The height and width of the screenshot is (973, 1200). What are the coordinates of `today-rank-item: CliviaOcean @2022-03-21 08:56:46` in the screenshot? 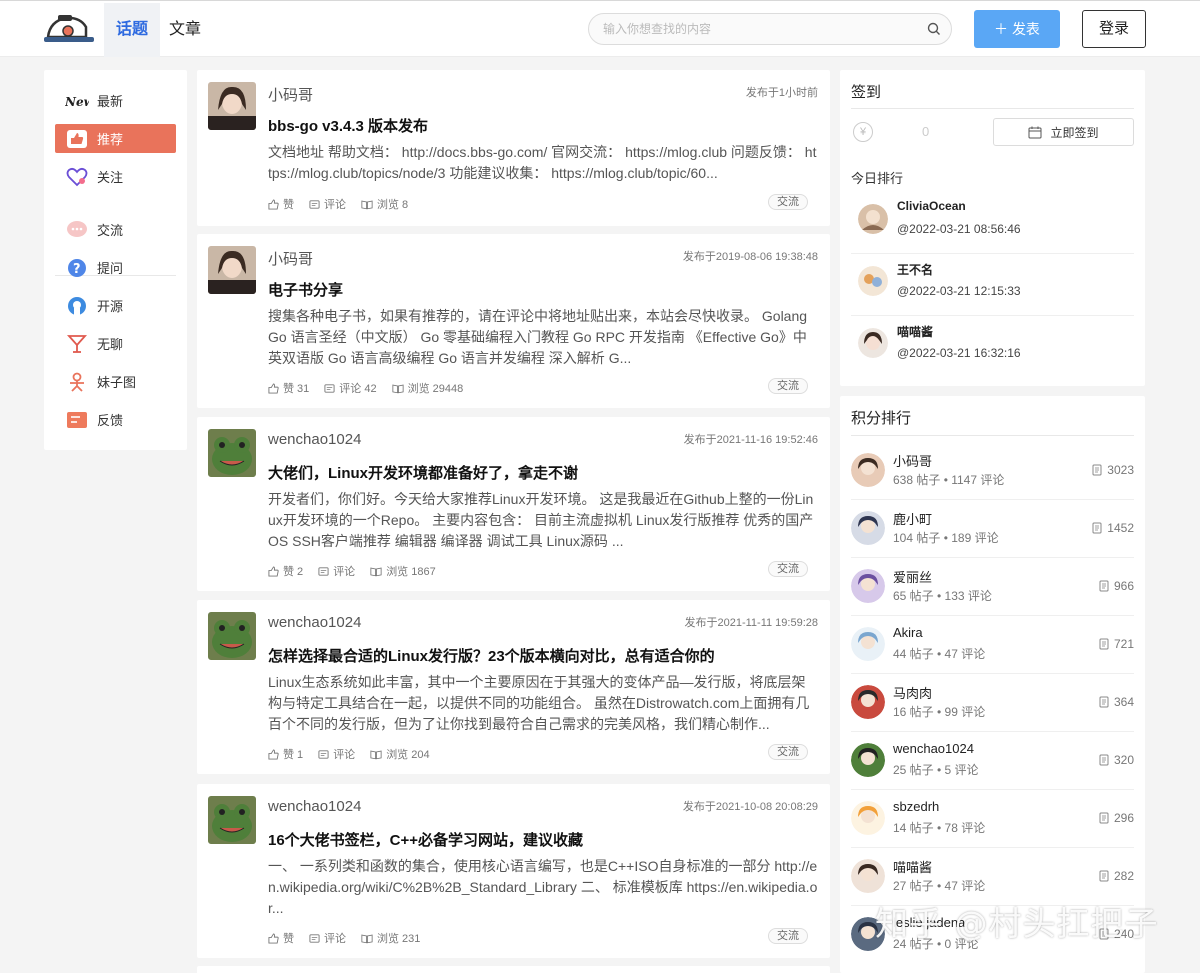 It's located at (992, 223).